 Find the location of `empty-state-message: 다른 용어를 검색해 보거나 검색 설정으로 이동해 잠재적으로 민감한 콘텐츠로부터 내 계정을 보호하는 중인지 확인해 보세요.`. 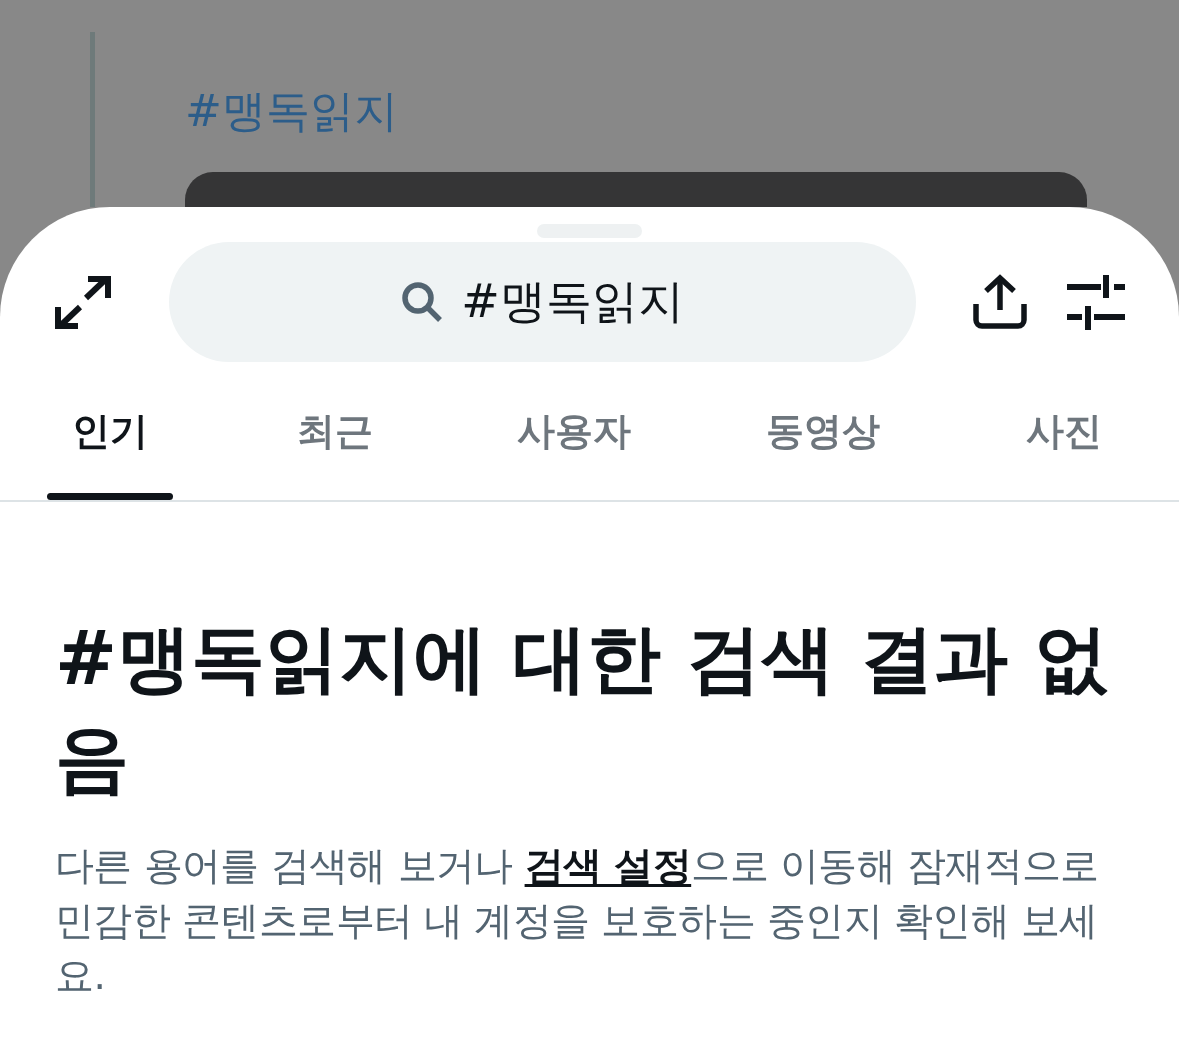

empty-state-message: 다른 용어를 검색해 보거나 검색 설정으로 이동해 잠재적으로 민감한 콘텐츠로부터 내 계정을 보호하는 중인지 확인해 보세요. is located at coordinates (577, 921).